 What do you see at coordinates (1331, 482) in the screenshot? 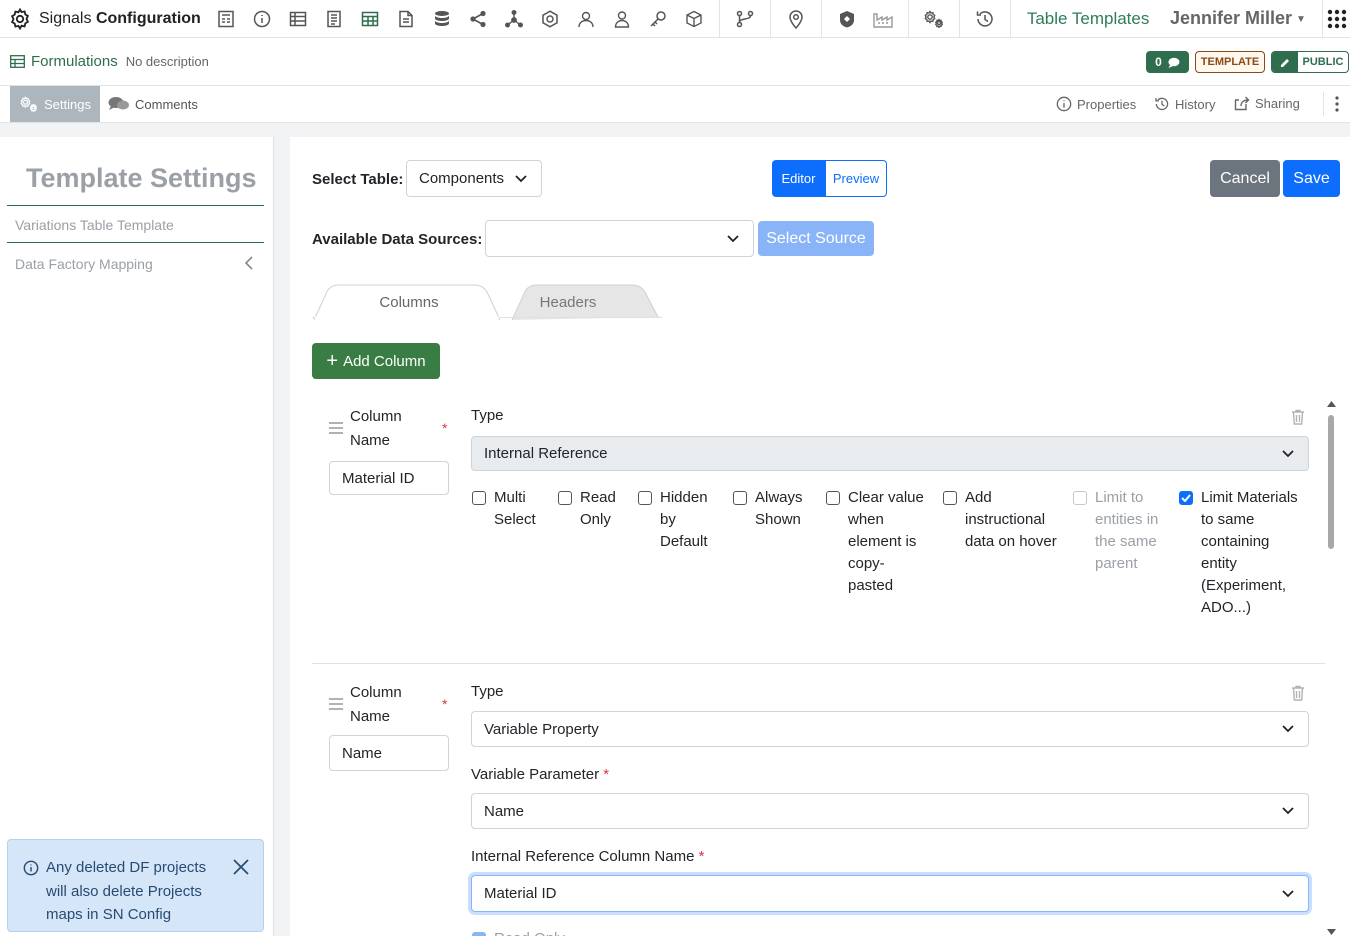
I see `scrollbar-thumb` at bounding box center [1331, 482].